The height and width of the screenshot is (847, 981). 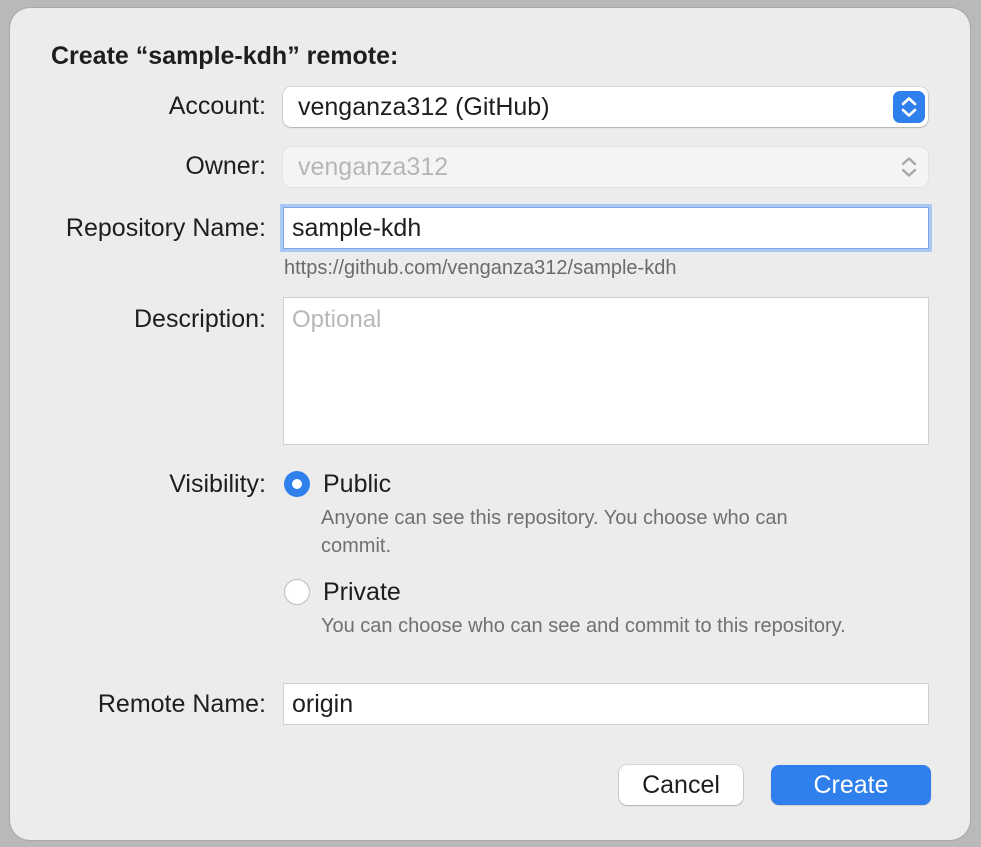 I want to click on private-radio, so click(x=297, y=592).